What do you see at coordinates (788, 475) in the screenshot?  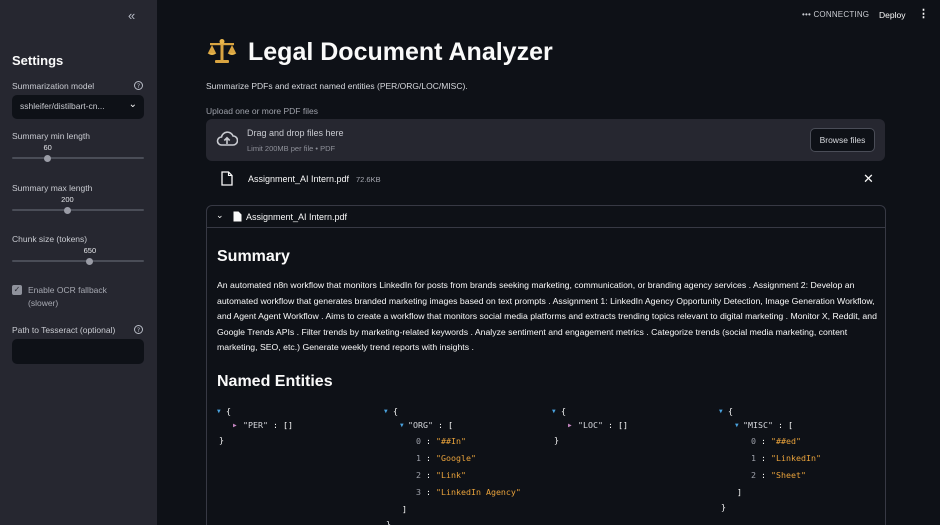 I see `json-string: "Sheet"` at bounding box center [788, 475].